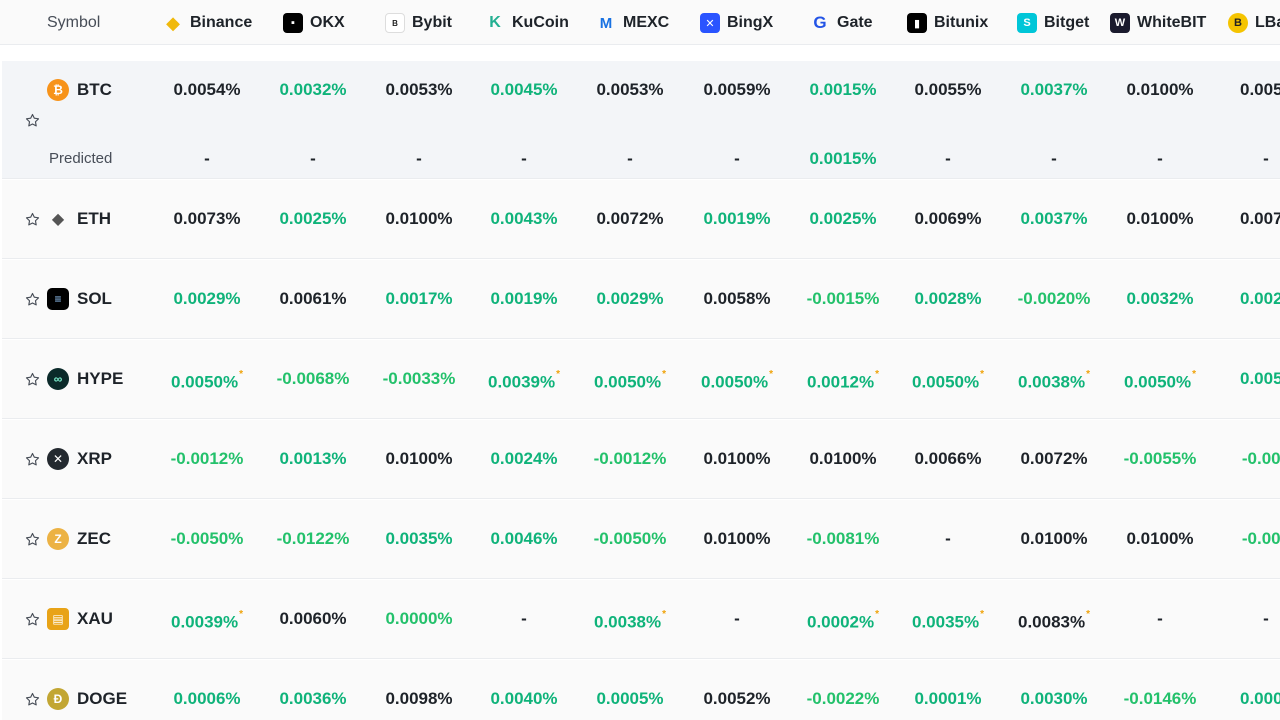 The height and width of the screenshot is (720, 1280). Describe the element at coordinates (313, 459) in the screenshot. I see `funding-rate-cell: 0.0013%` at that location.